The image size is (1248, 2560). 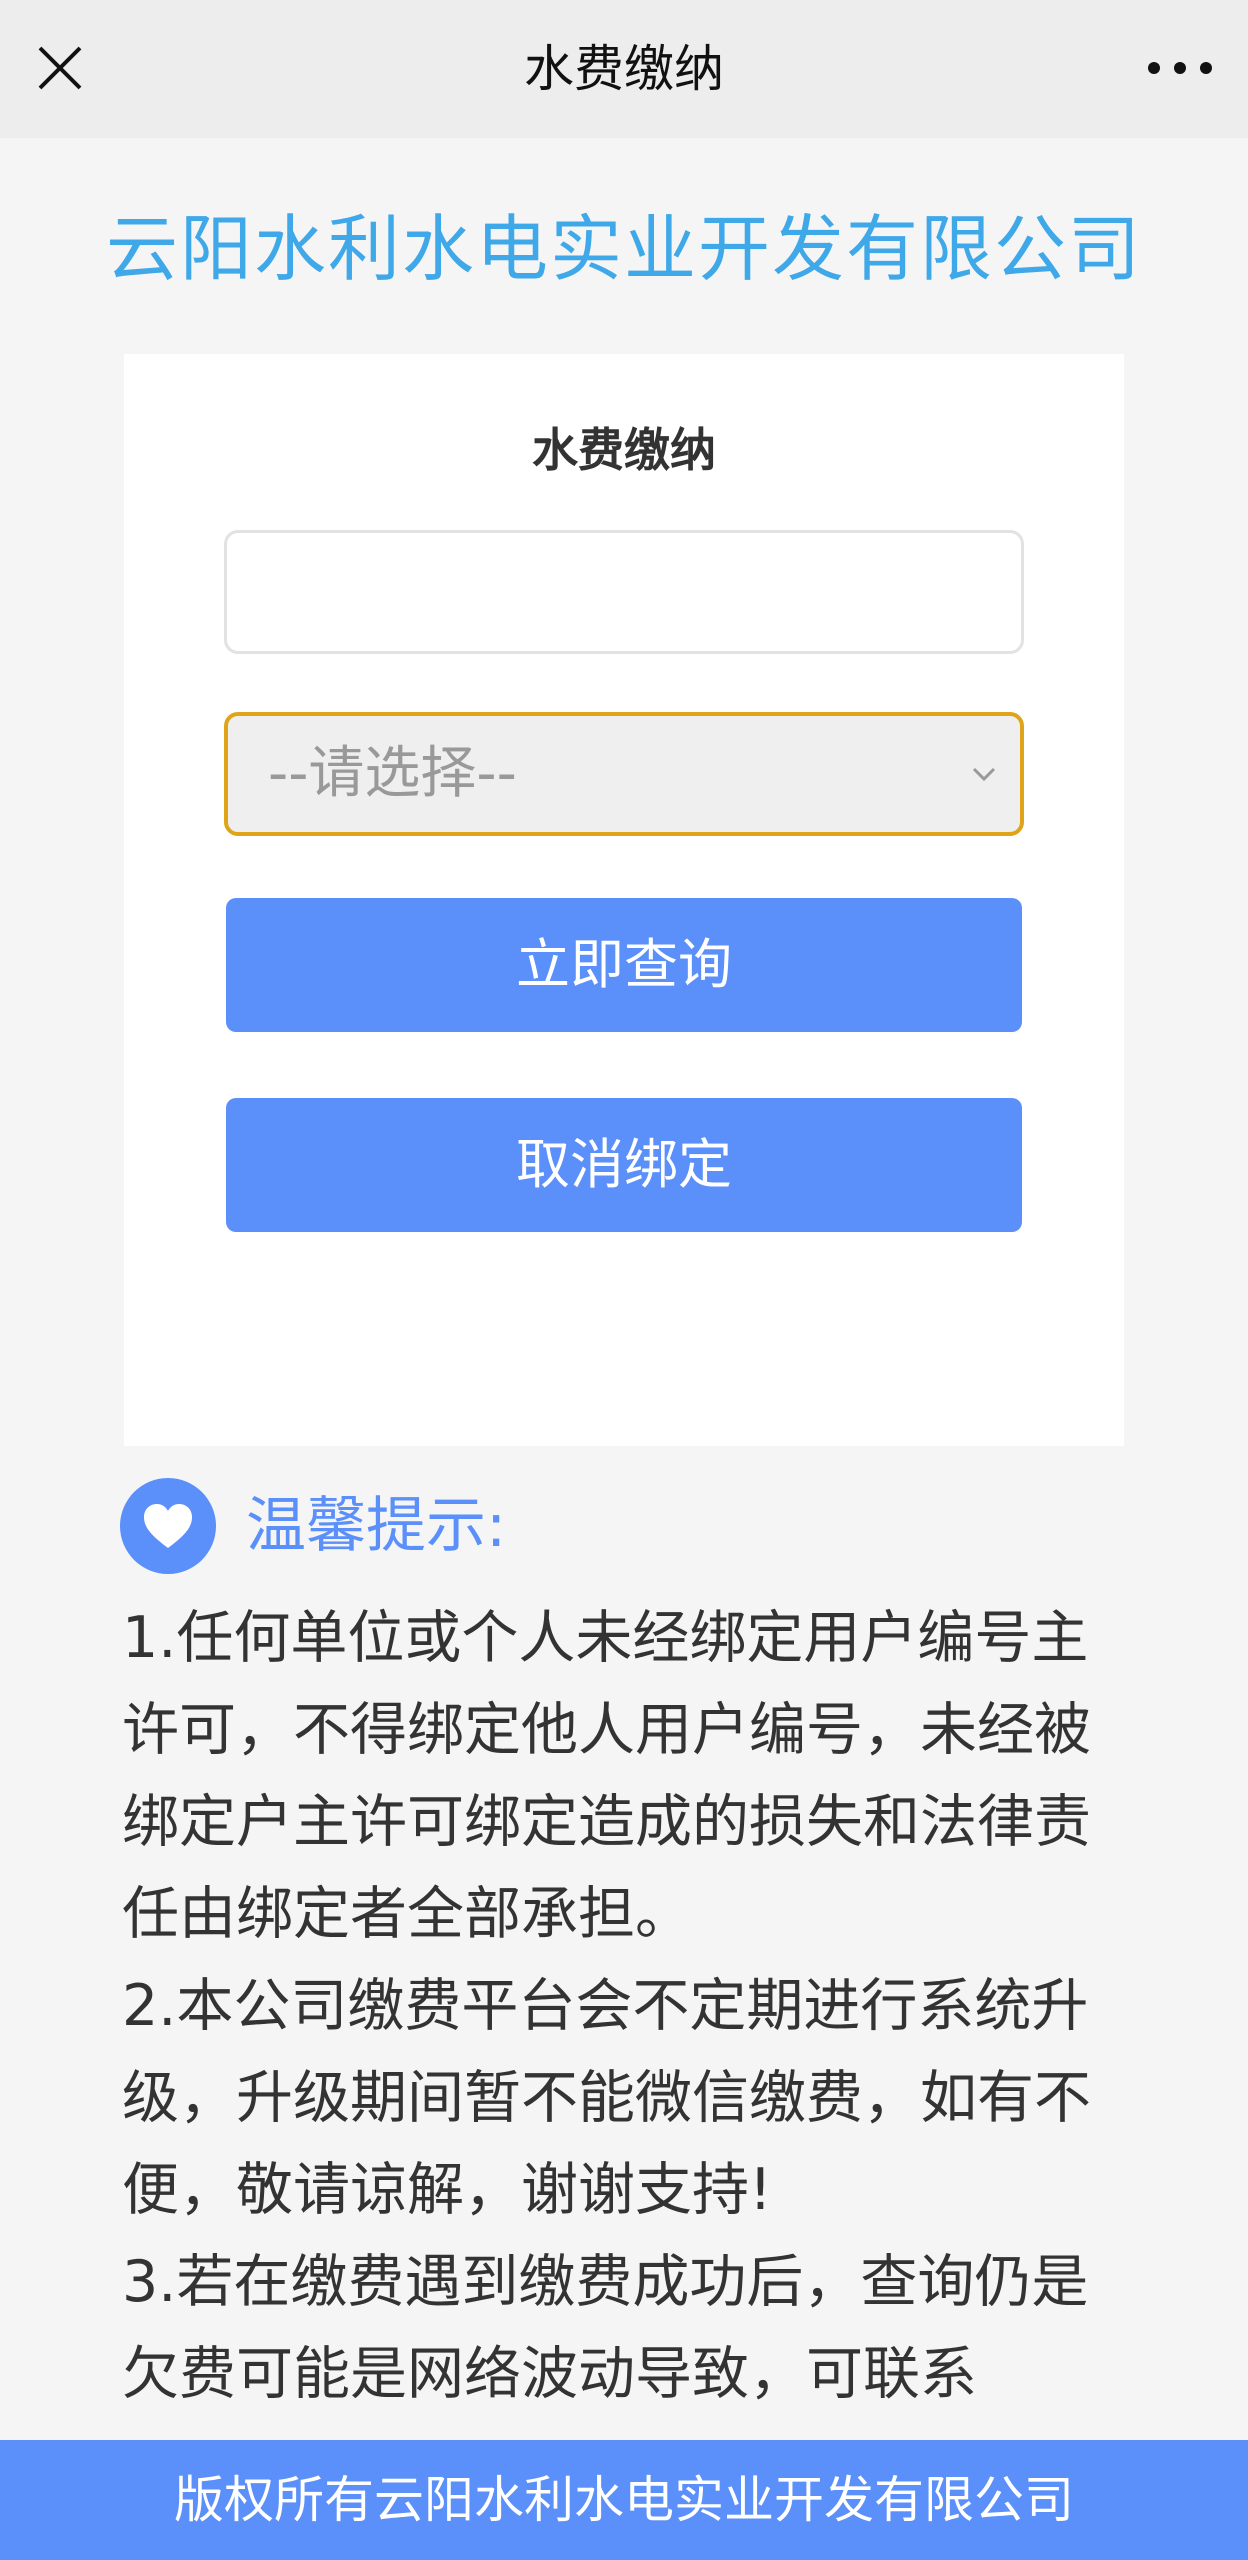 What do you see at coordinates (624, 774) in the screenshot?
I see `account-select: --请选择--` at bounding box center [624, 774].